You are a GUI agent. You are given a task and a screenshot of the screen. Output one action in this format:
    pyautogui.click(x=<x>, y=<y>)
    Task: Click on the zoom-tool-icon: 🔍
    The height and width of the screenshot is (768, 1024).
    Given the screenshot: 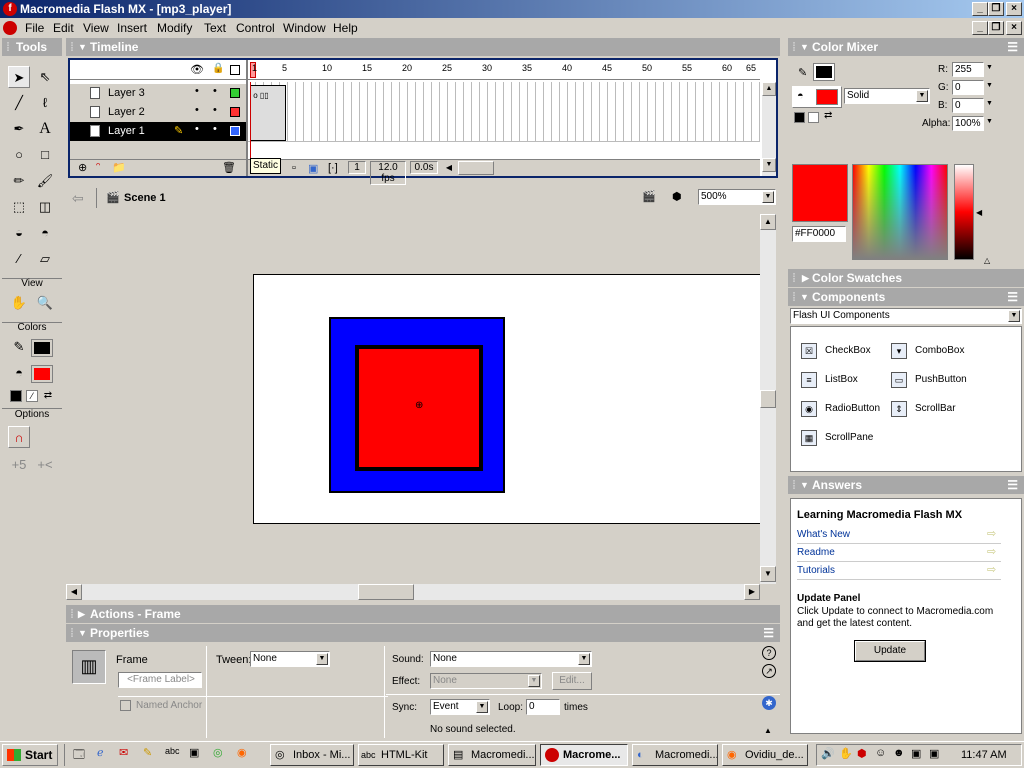 What is the action you would take?
    pyautogui.click(x=45, y=303)
    